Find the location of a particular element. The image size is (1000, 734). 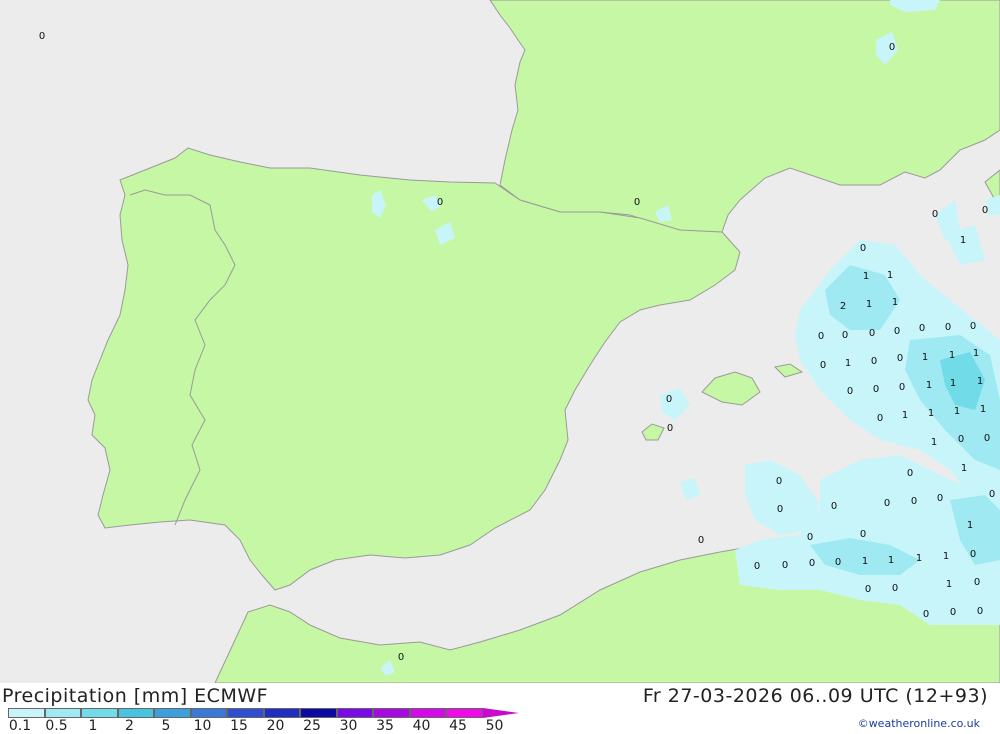

legend-tick-label: 35 is located at coordinates (385, 726).